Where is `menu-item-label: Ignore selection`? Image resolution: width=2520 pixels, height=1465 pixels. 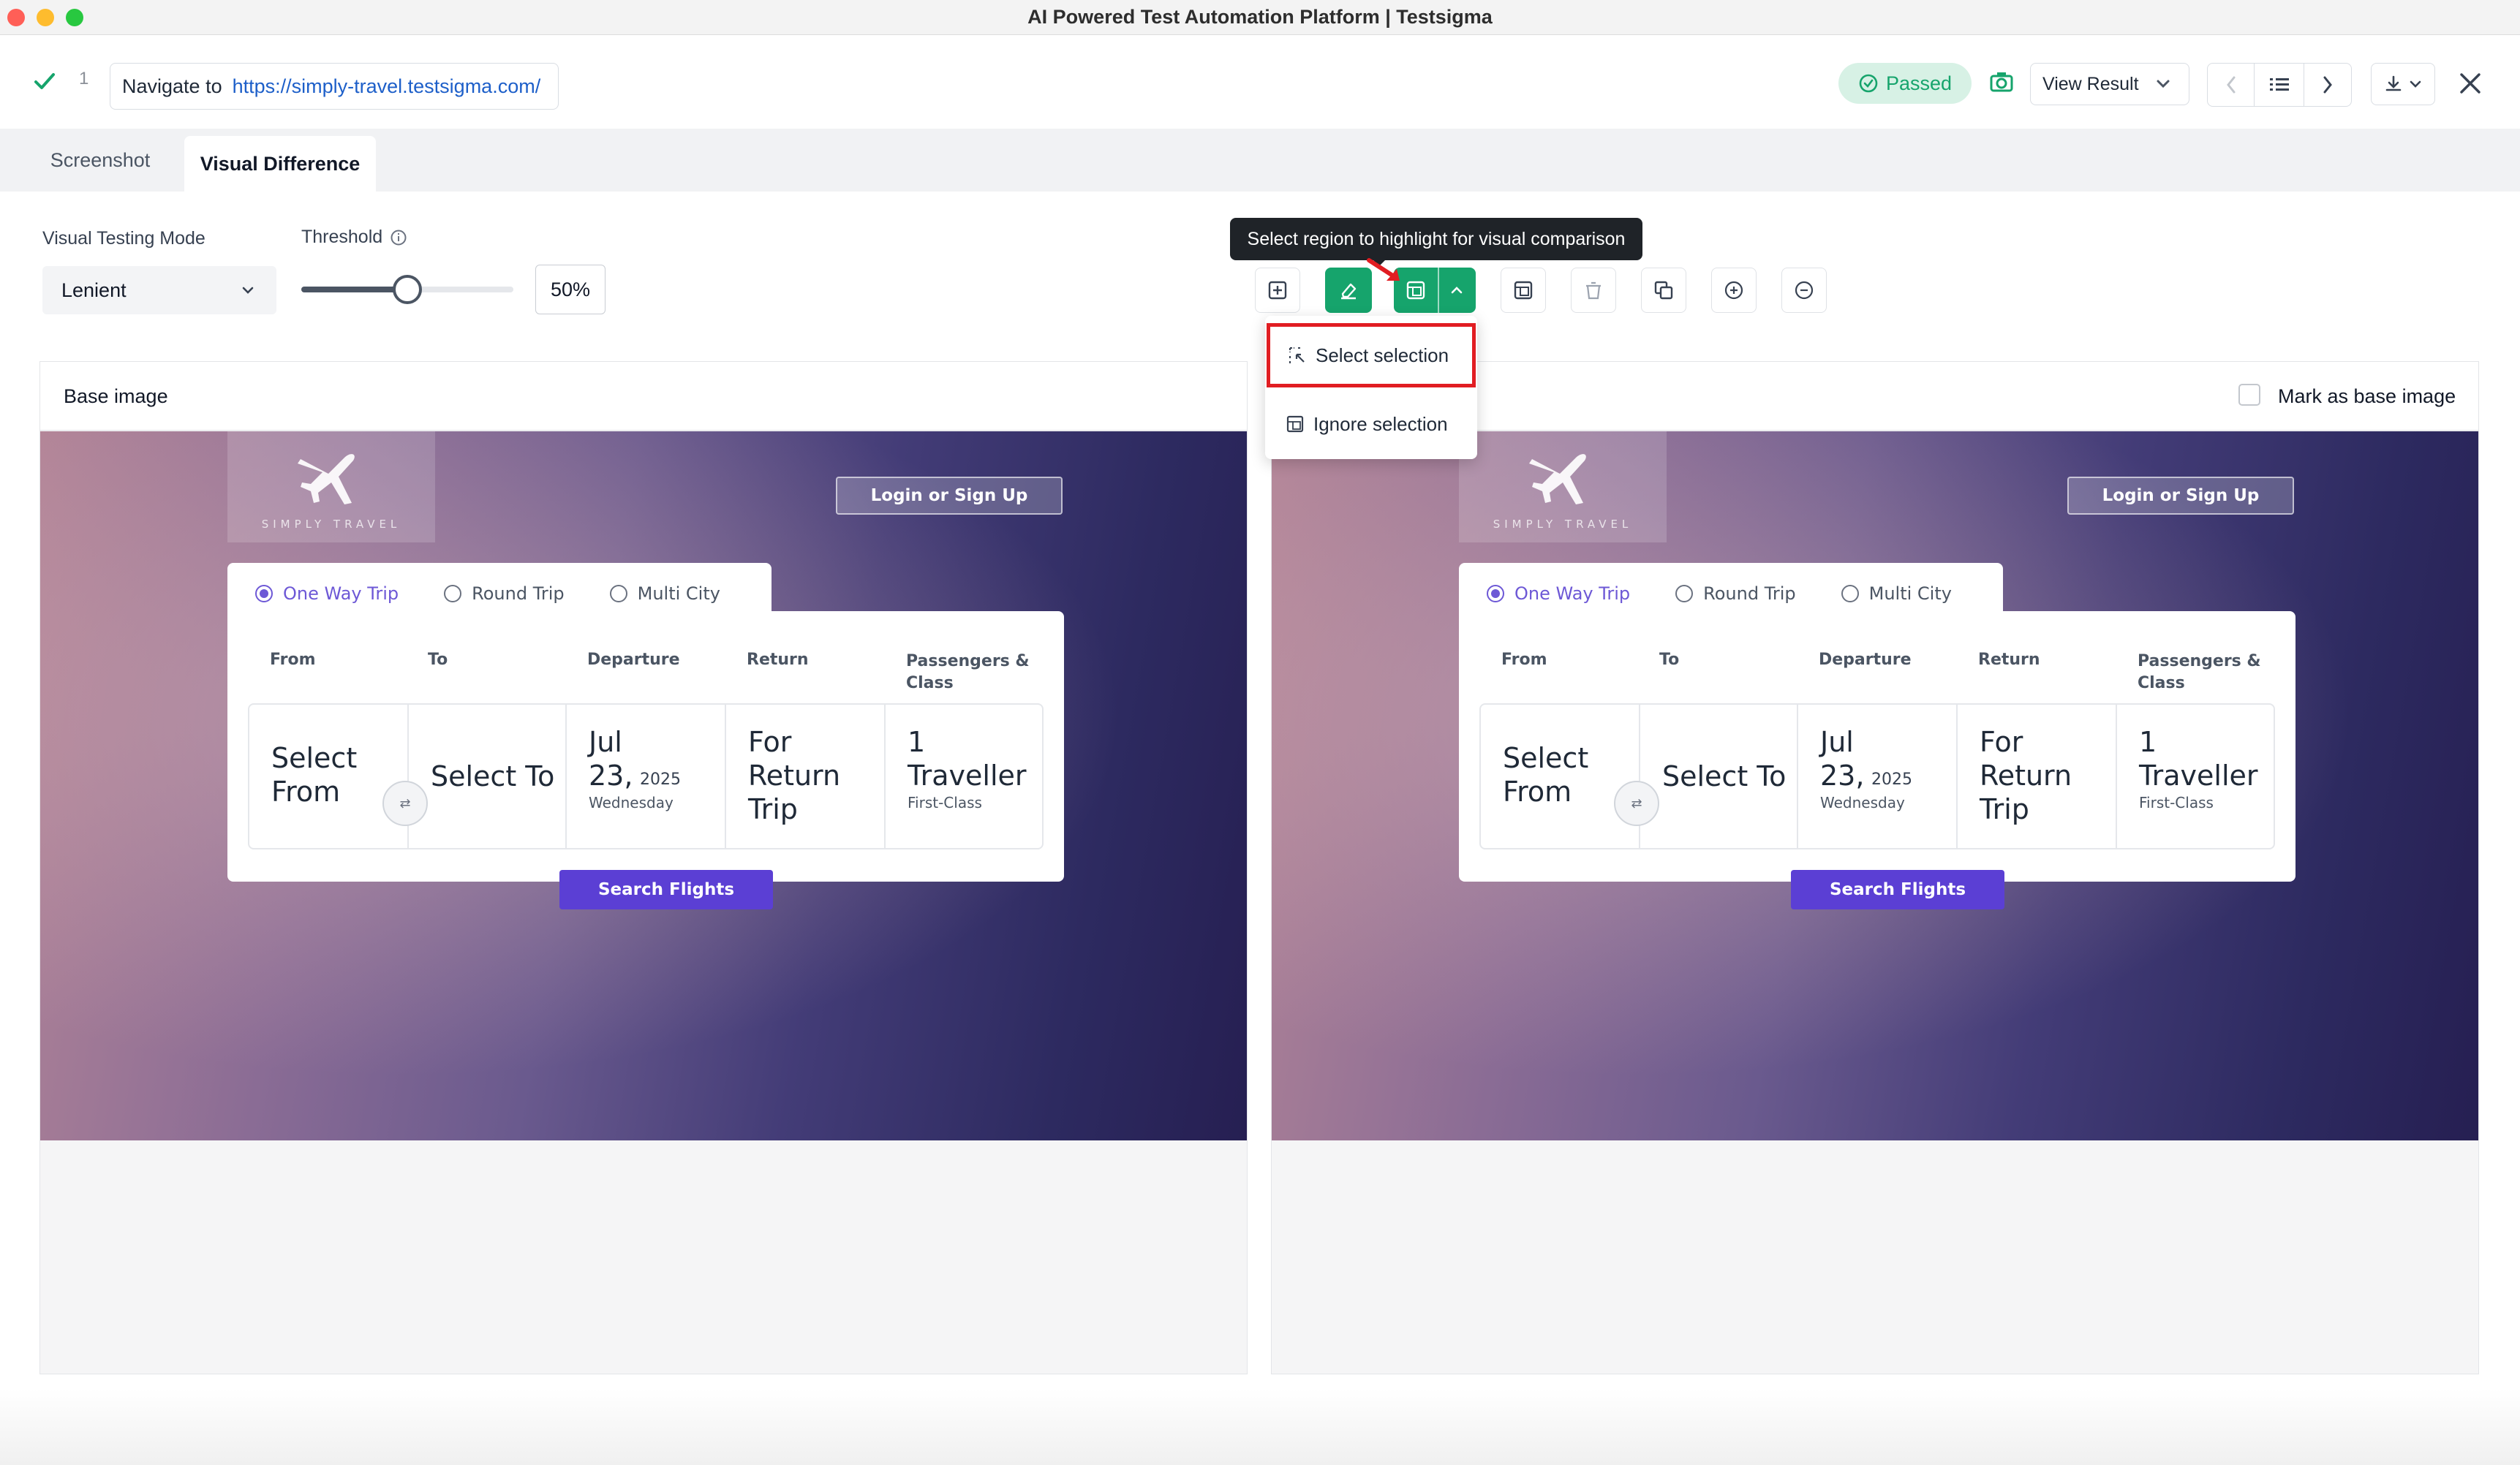
menu-item-label: Ignore selection is located at coordinates (1380, 423).